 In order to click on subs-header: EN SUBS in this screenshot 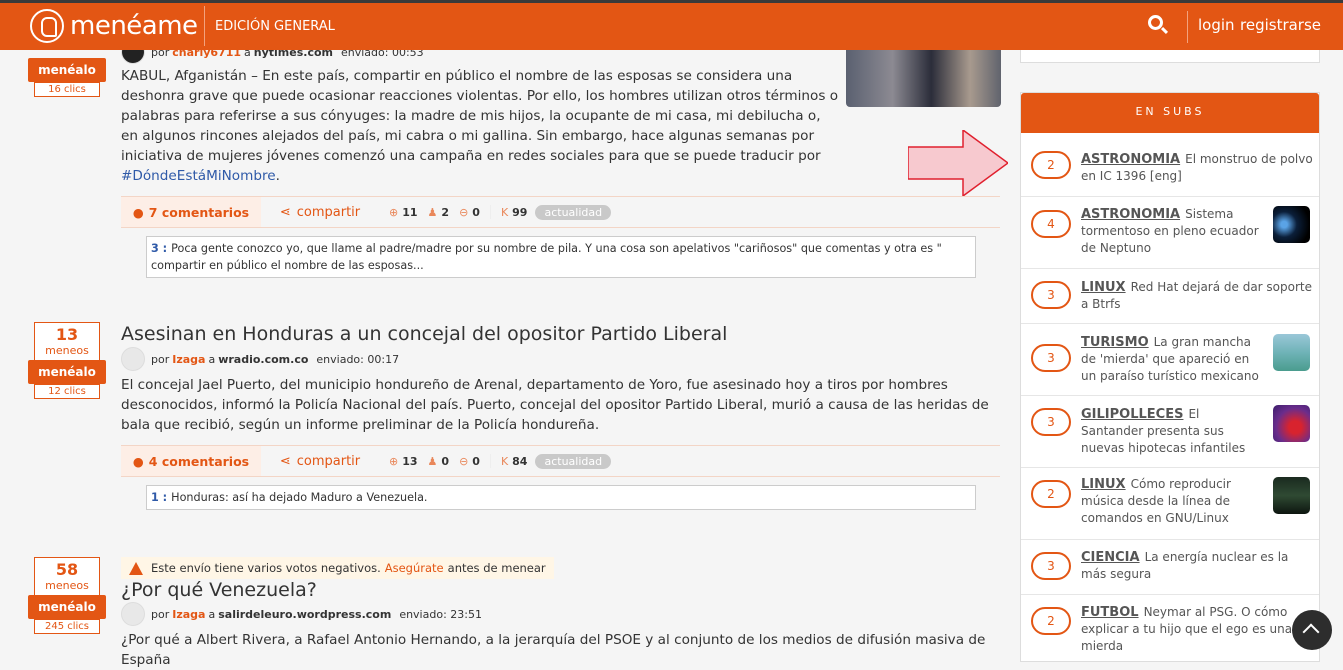, I will do `click(1170, 113)`.